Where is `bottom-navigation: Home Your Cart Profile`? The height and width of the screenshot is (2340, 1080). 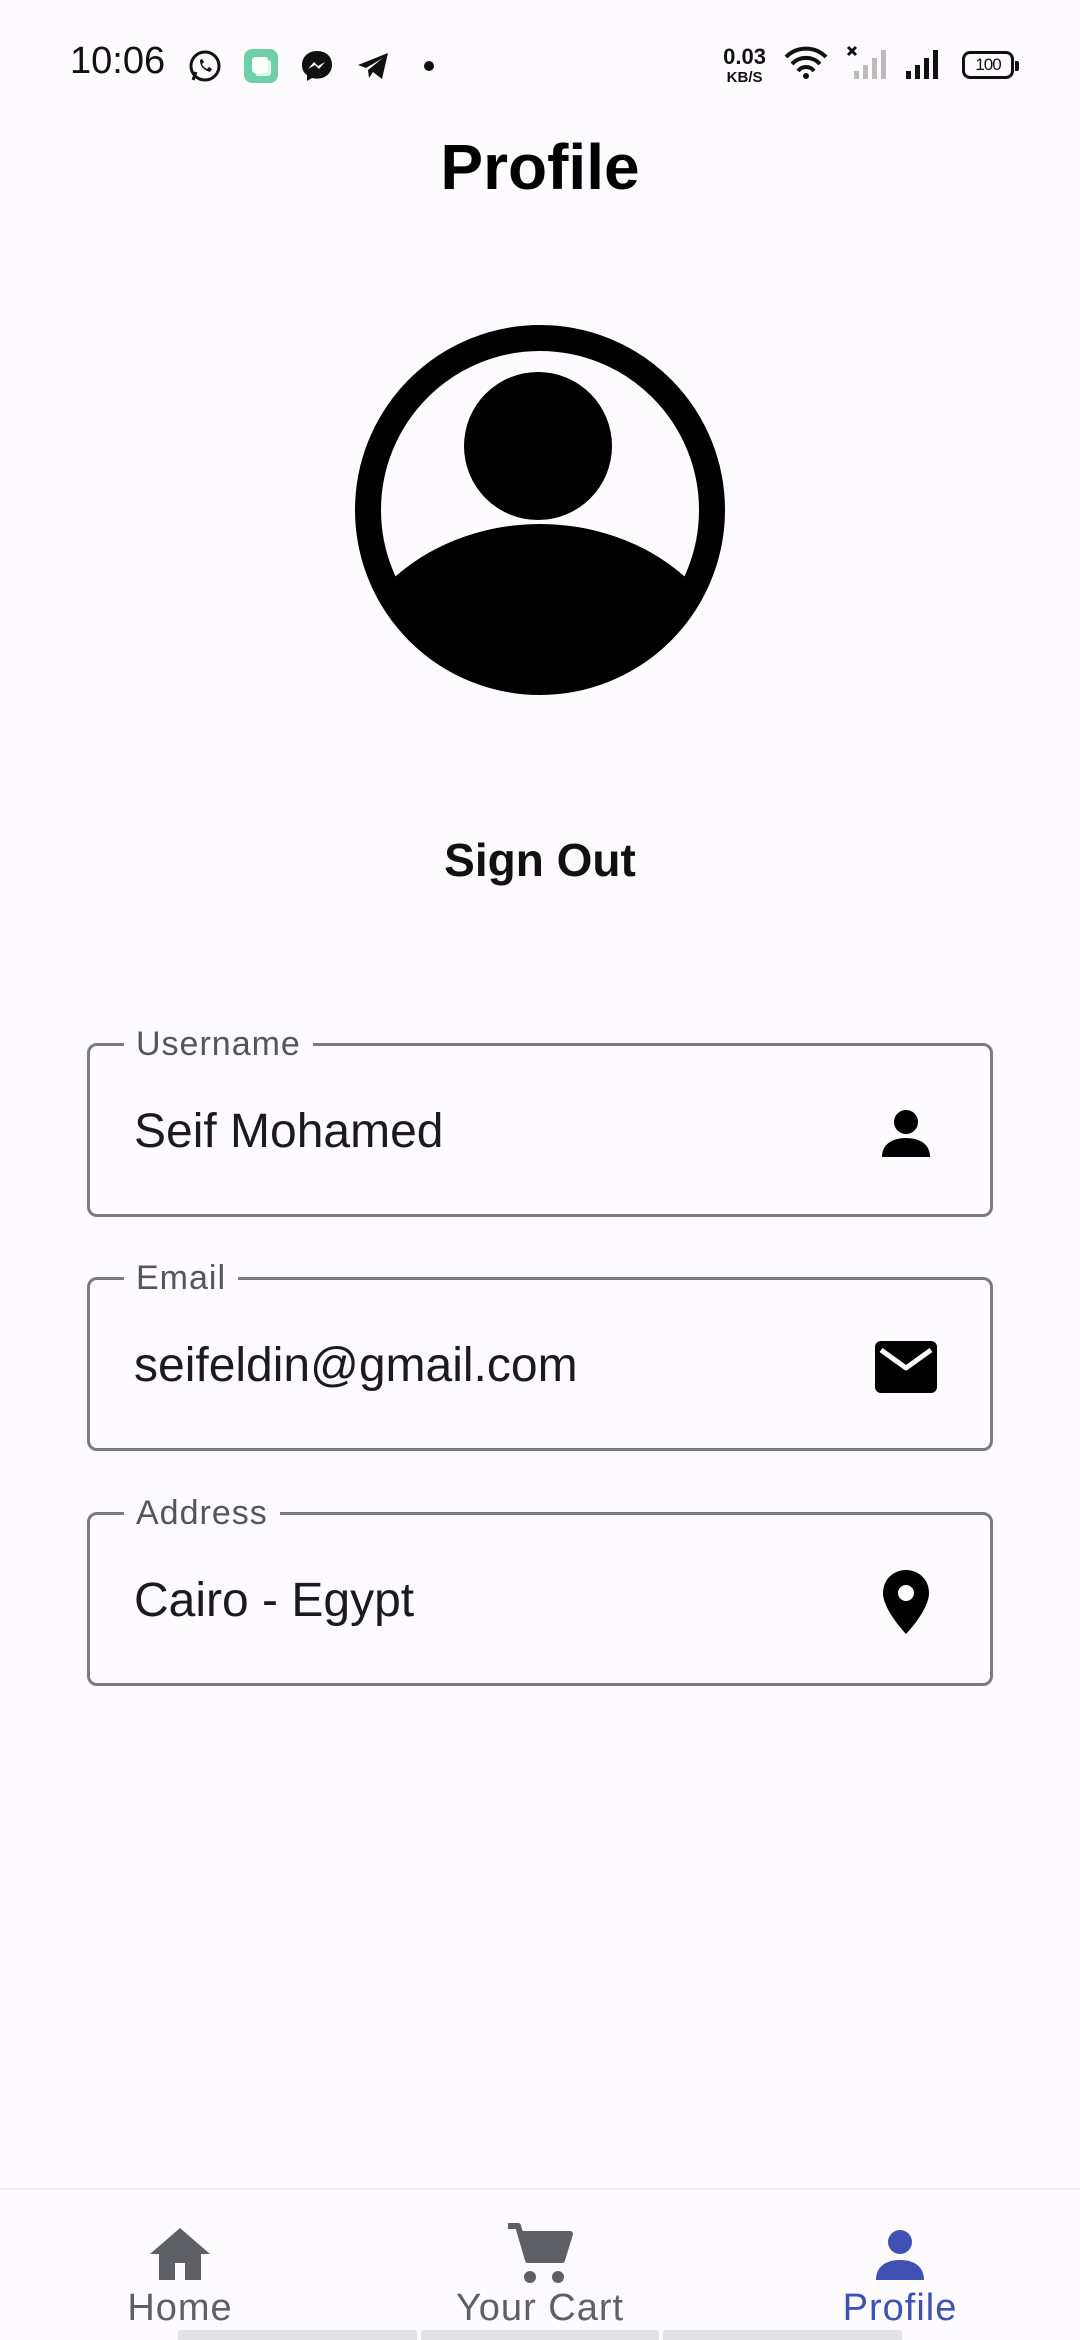
bottom-navigation: Home Your Cart Profile is located at coordinates (540, 2264).